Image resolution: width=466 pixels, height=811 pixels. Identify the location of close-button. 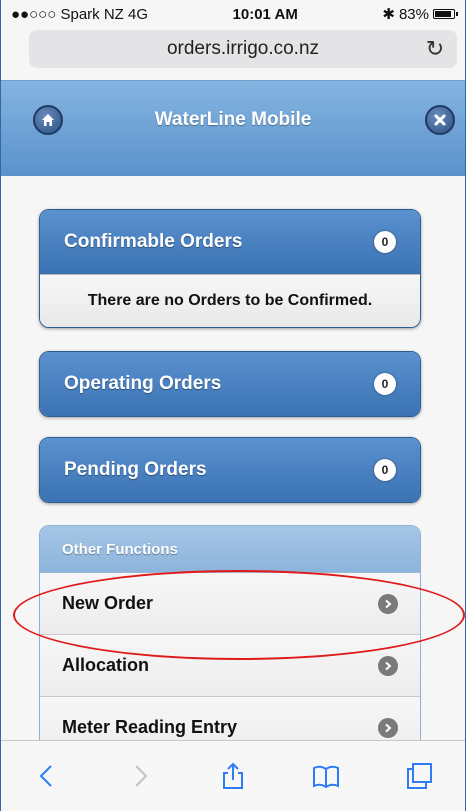
(440, 120).